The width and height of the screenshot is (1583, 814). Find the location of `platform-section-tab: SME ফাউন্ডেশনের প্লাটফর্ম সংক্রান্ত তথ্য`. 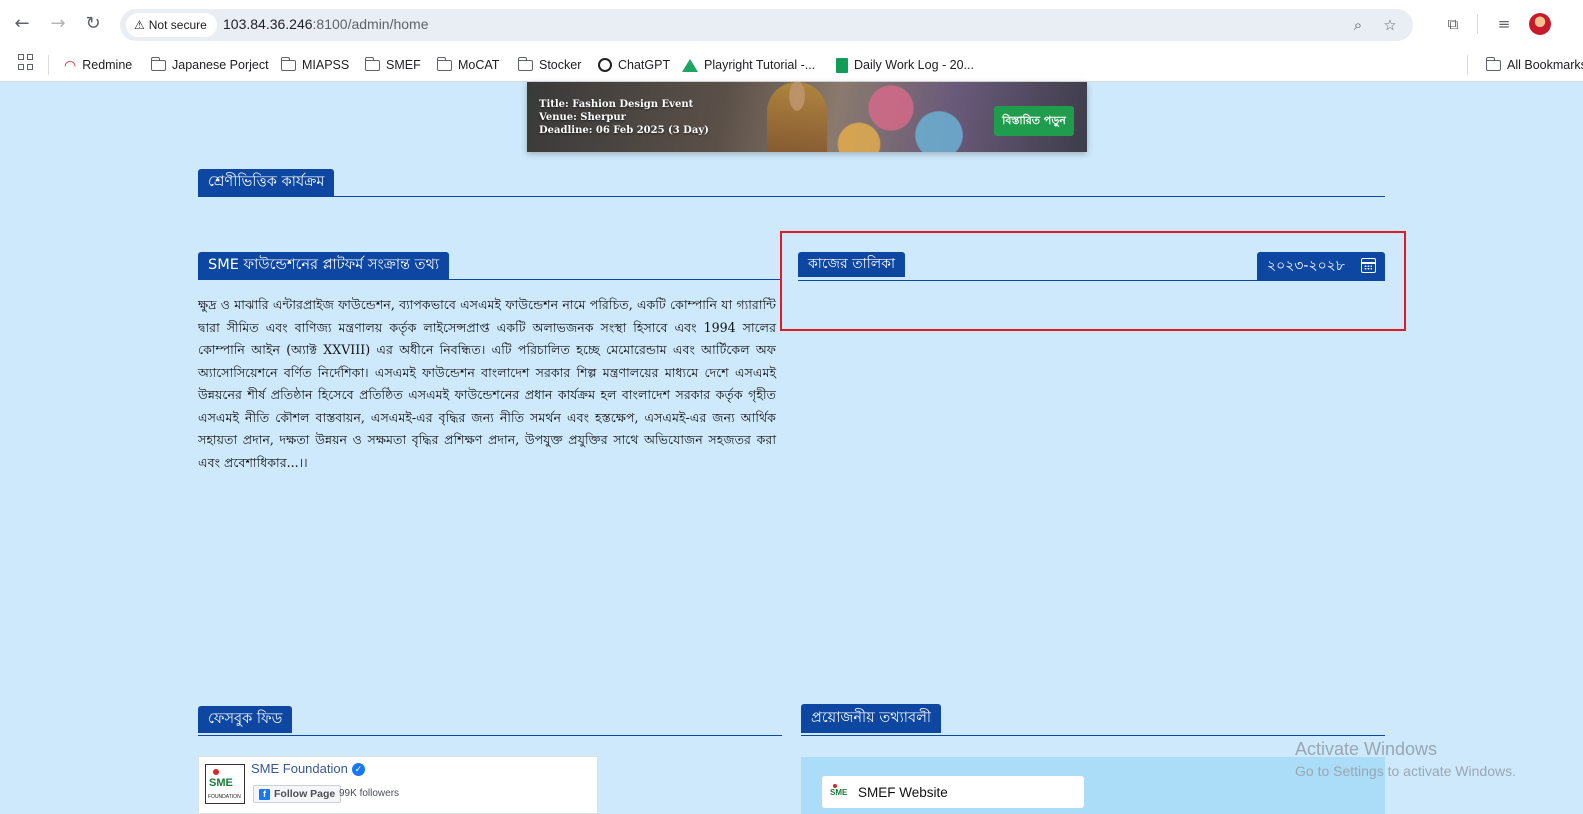

platform-section-tab: SME ফাউন্ডেশনের প্লাটফর্ম সংক্রান্ত তথ্য is located at coordinates (324, 265).